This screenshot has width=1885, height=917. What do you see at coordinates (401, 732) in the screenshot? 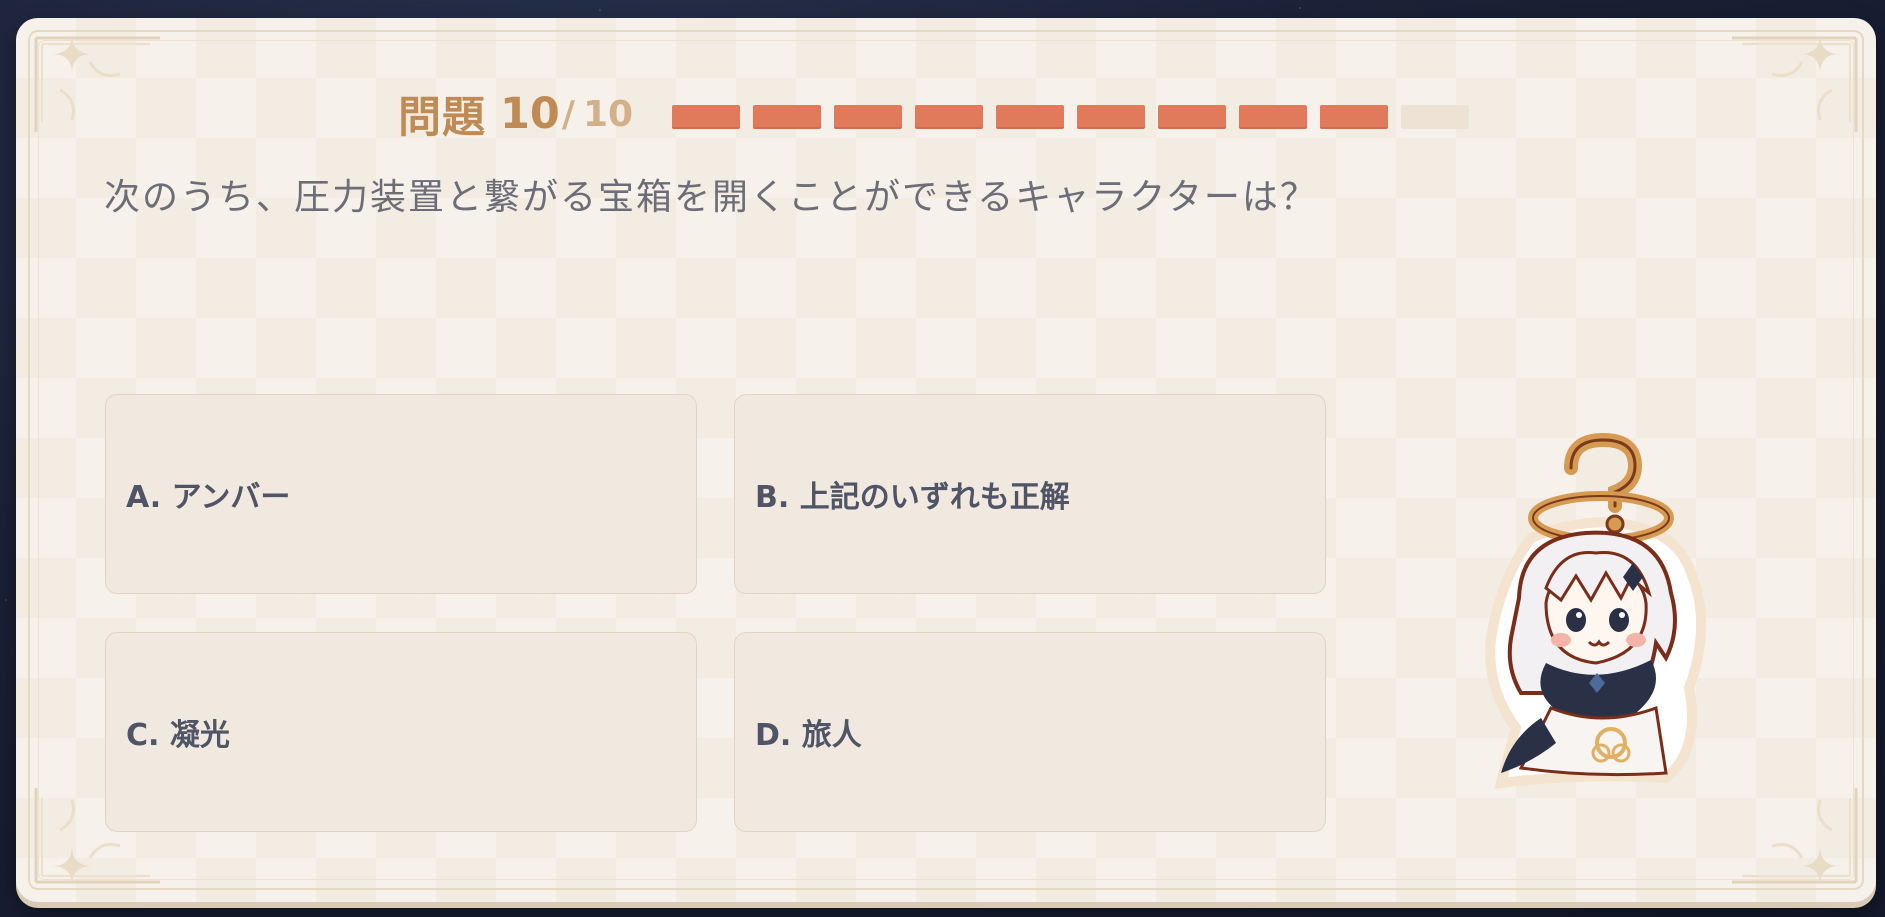
I see `answer-option-c: C. 凝光` at bounding box center [401, 732].